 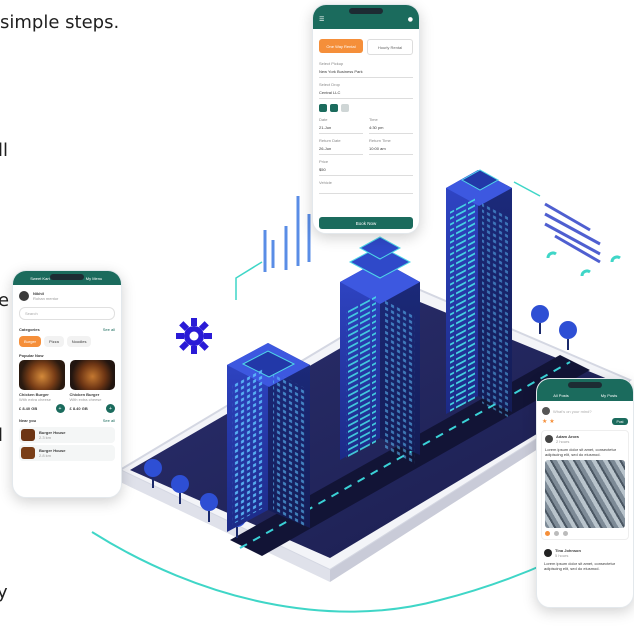 What do you see at coordinates (334, 108) in the screenshot?
I see `suv-type-icon` at bounding box center [334, 108].